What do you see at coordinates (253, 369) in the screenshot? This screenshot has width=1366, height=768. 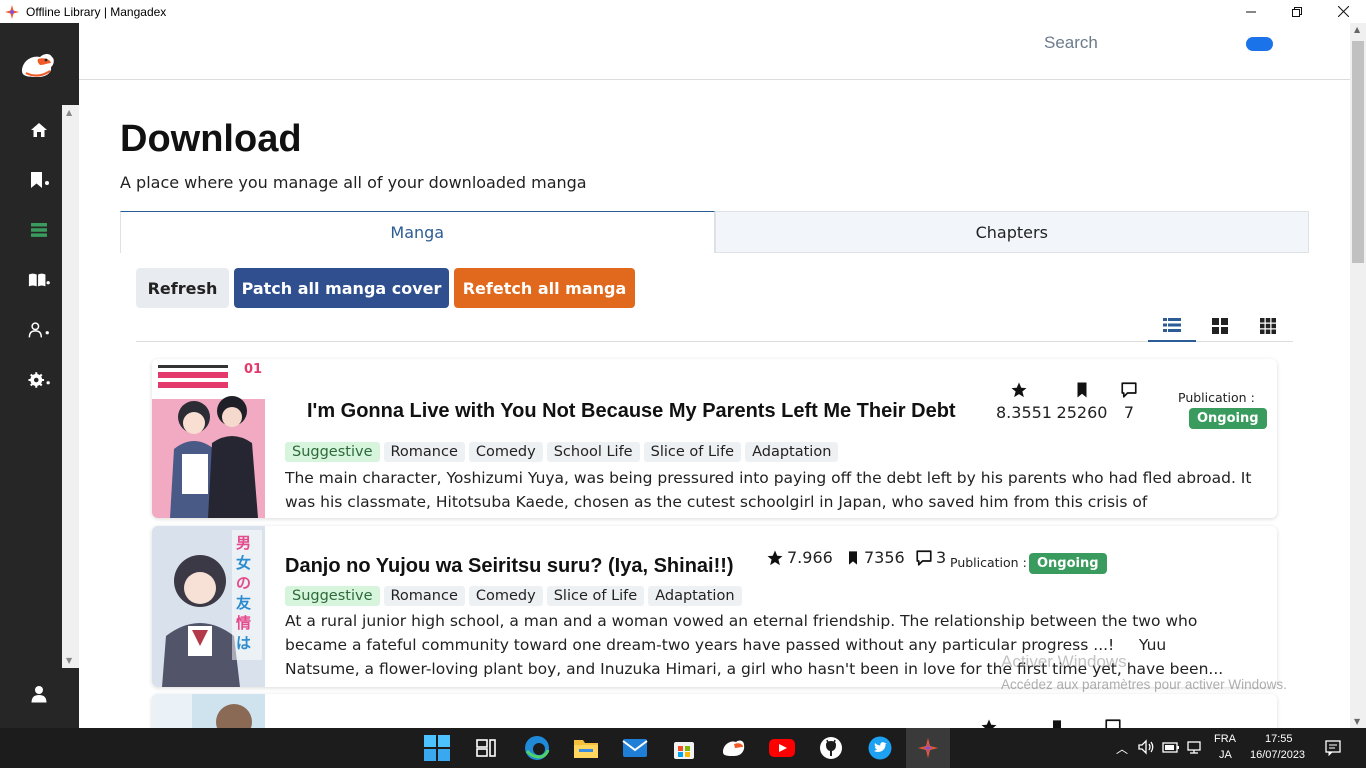 I see `svg-text: 01` at bounding box center [253, 369].